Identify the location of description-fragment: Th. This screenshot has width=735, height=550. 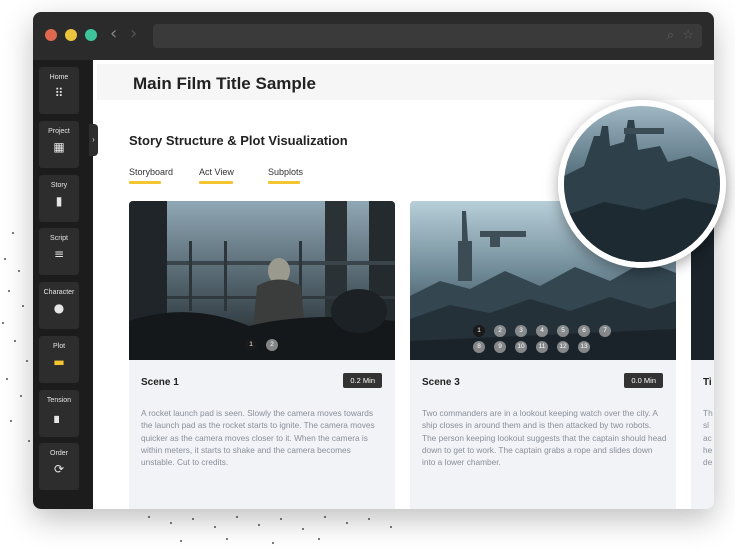
(708, 413).